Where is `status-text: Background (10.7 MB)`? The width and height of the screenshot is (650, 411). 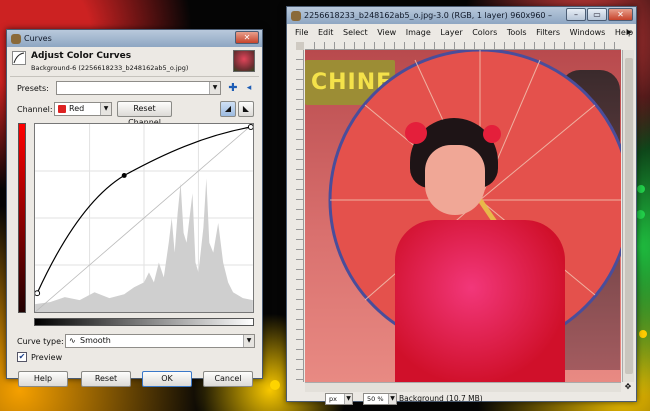 status-text: Background (10.7 MB) is located at coordinates (441, 398).